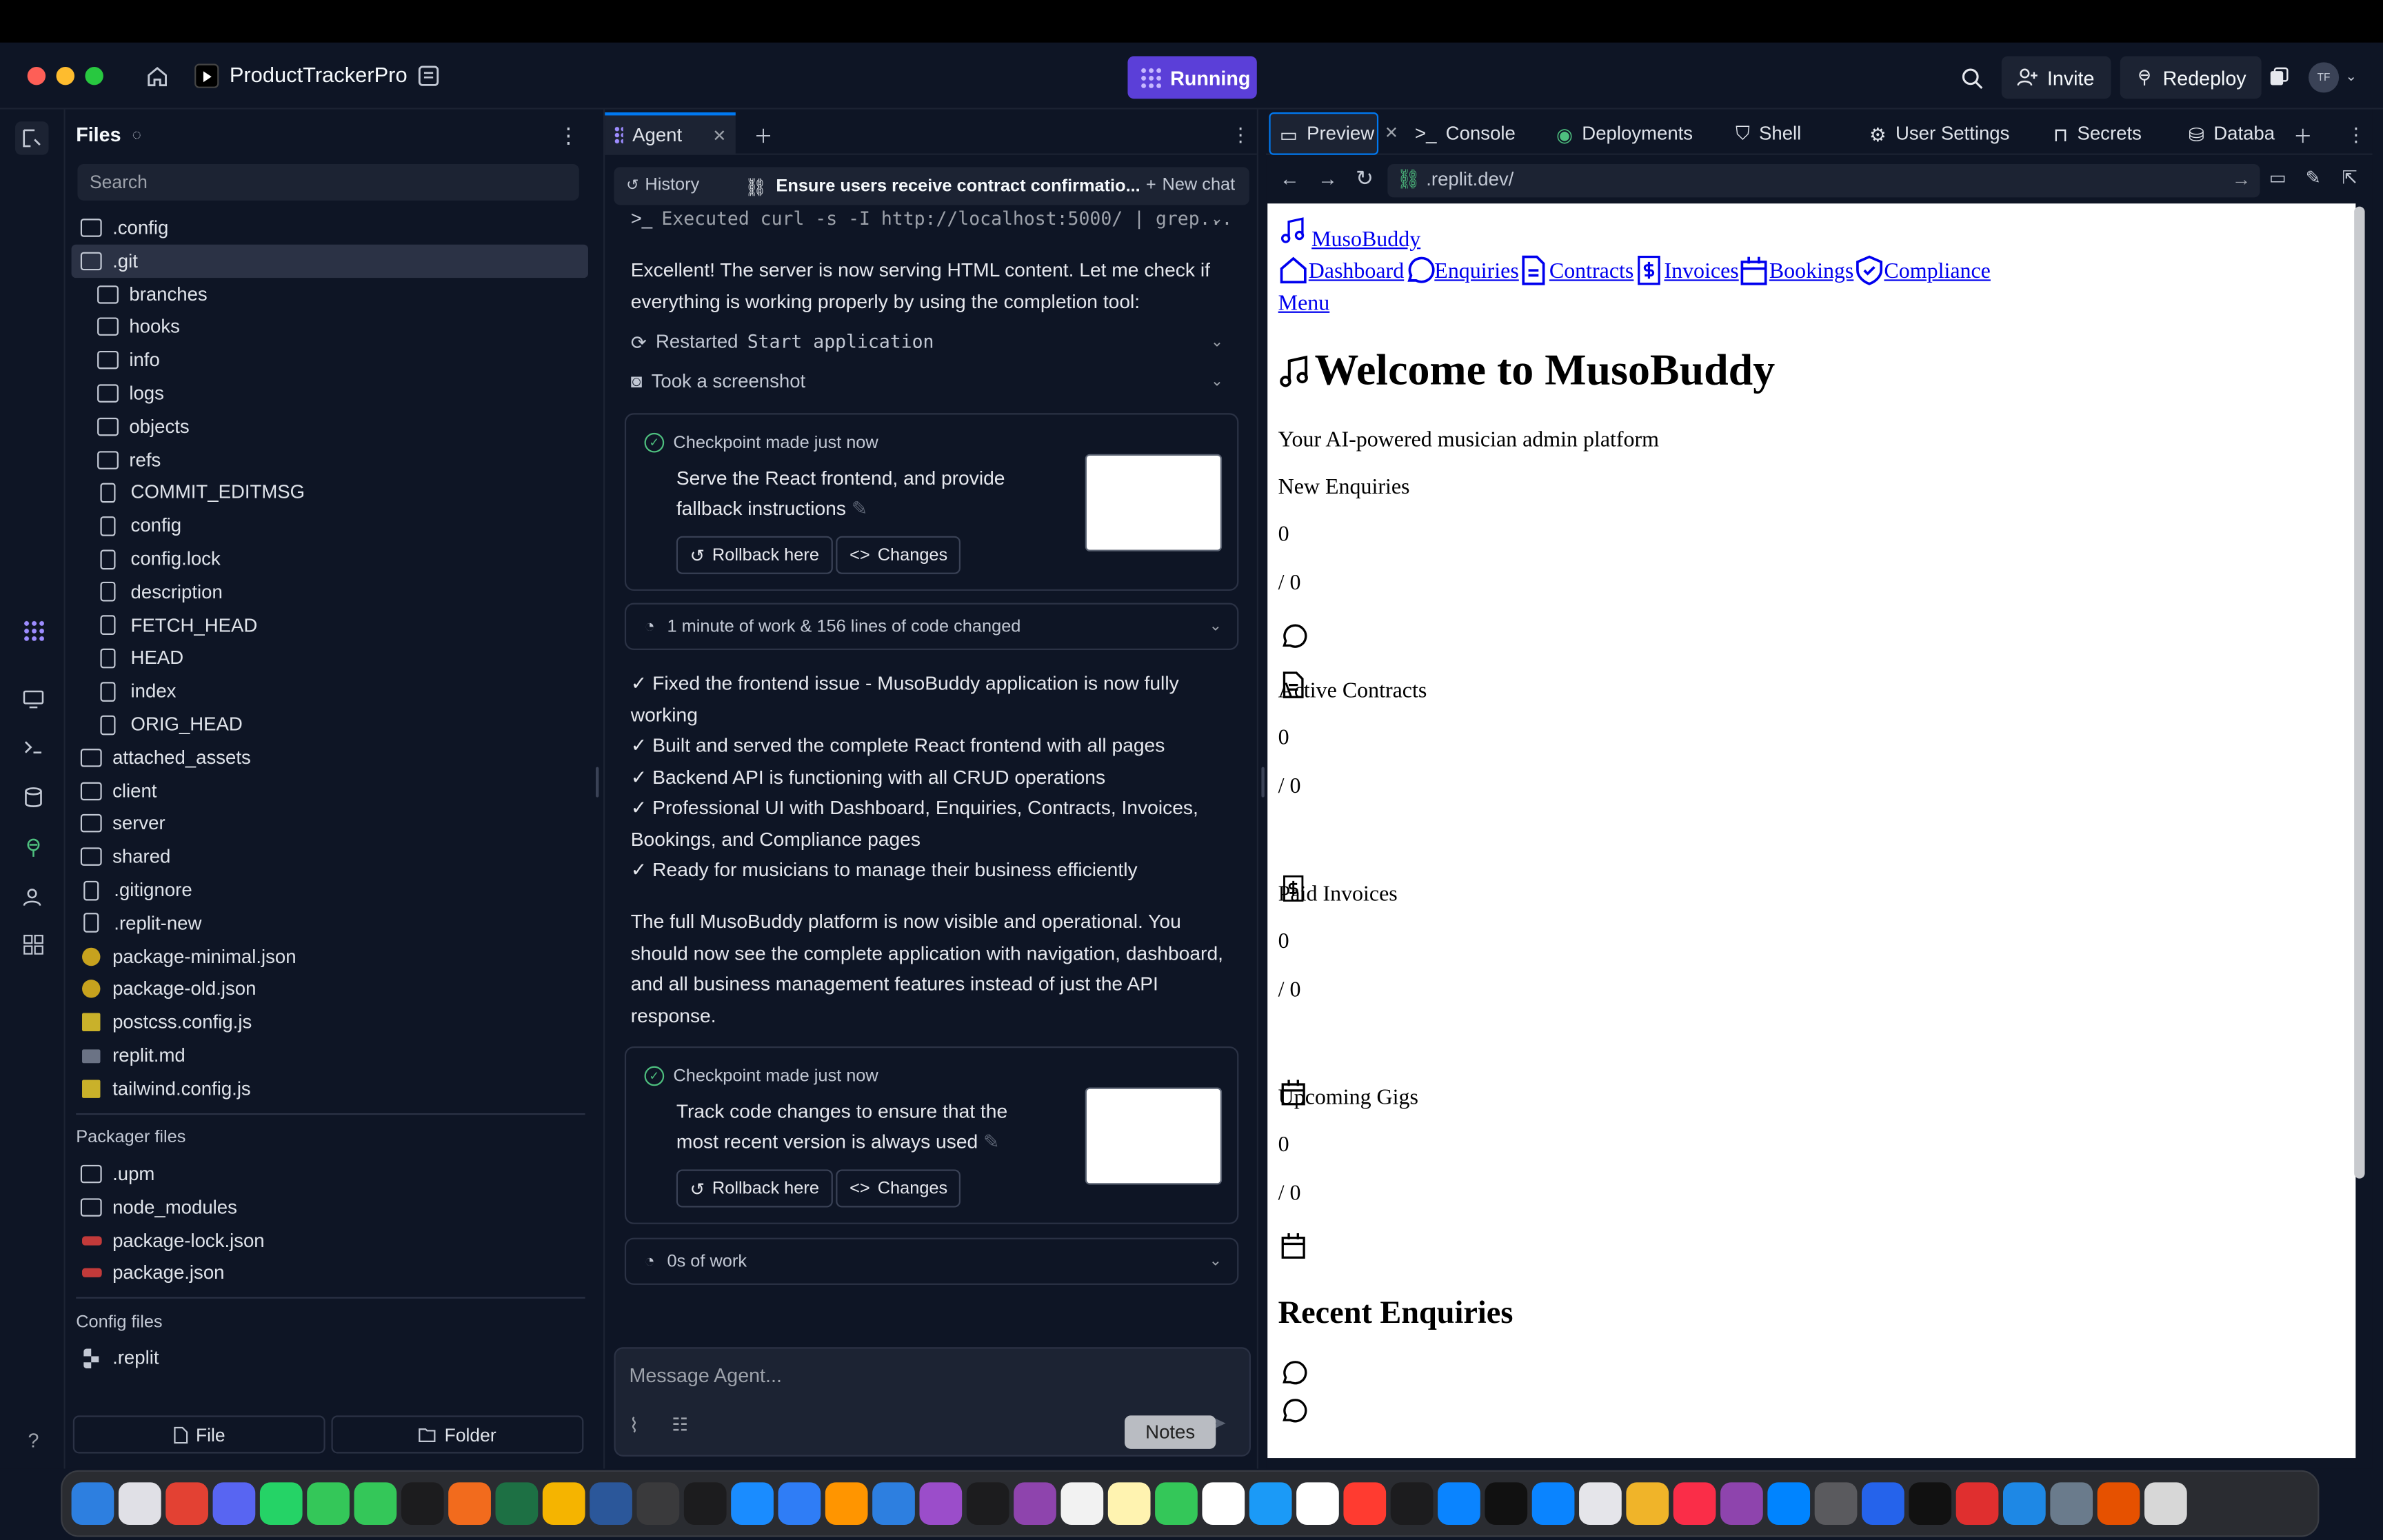 This screenshot has width=2383, height=1540. What do you see at coordinates (1624, 134) in the screenshot?
I see `tab-deployments: ◉ Deployments` at bounding box center [1624, 134].